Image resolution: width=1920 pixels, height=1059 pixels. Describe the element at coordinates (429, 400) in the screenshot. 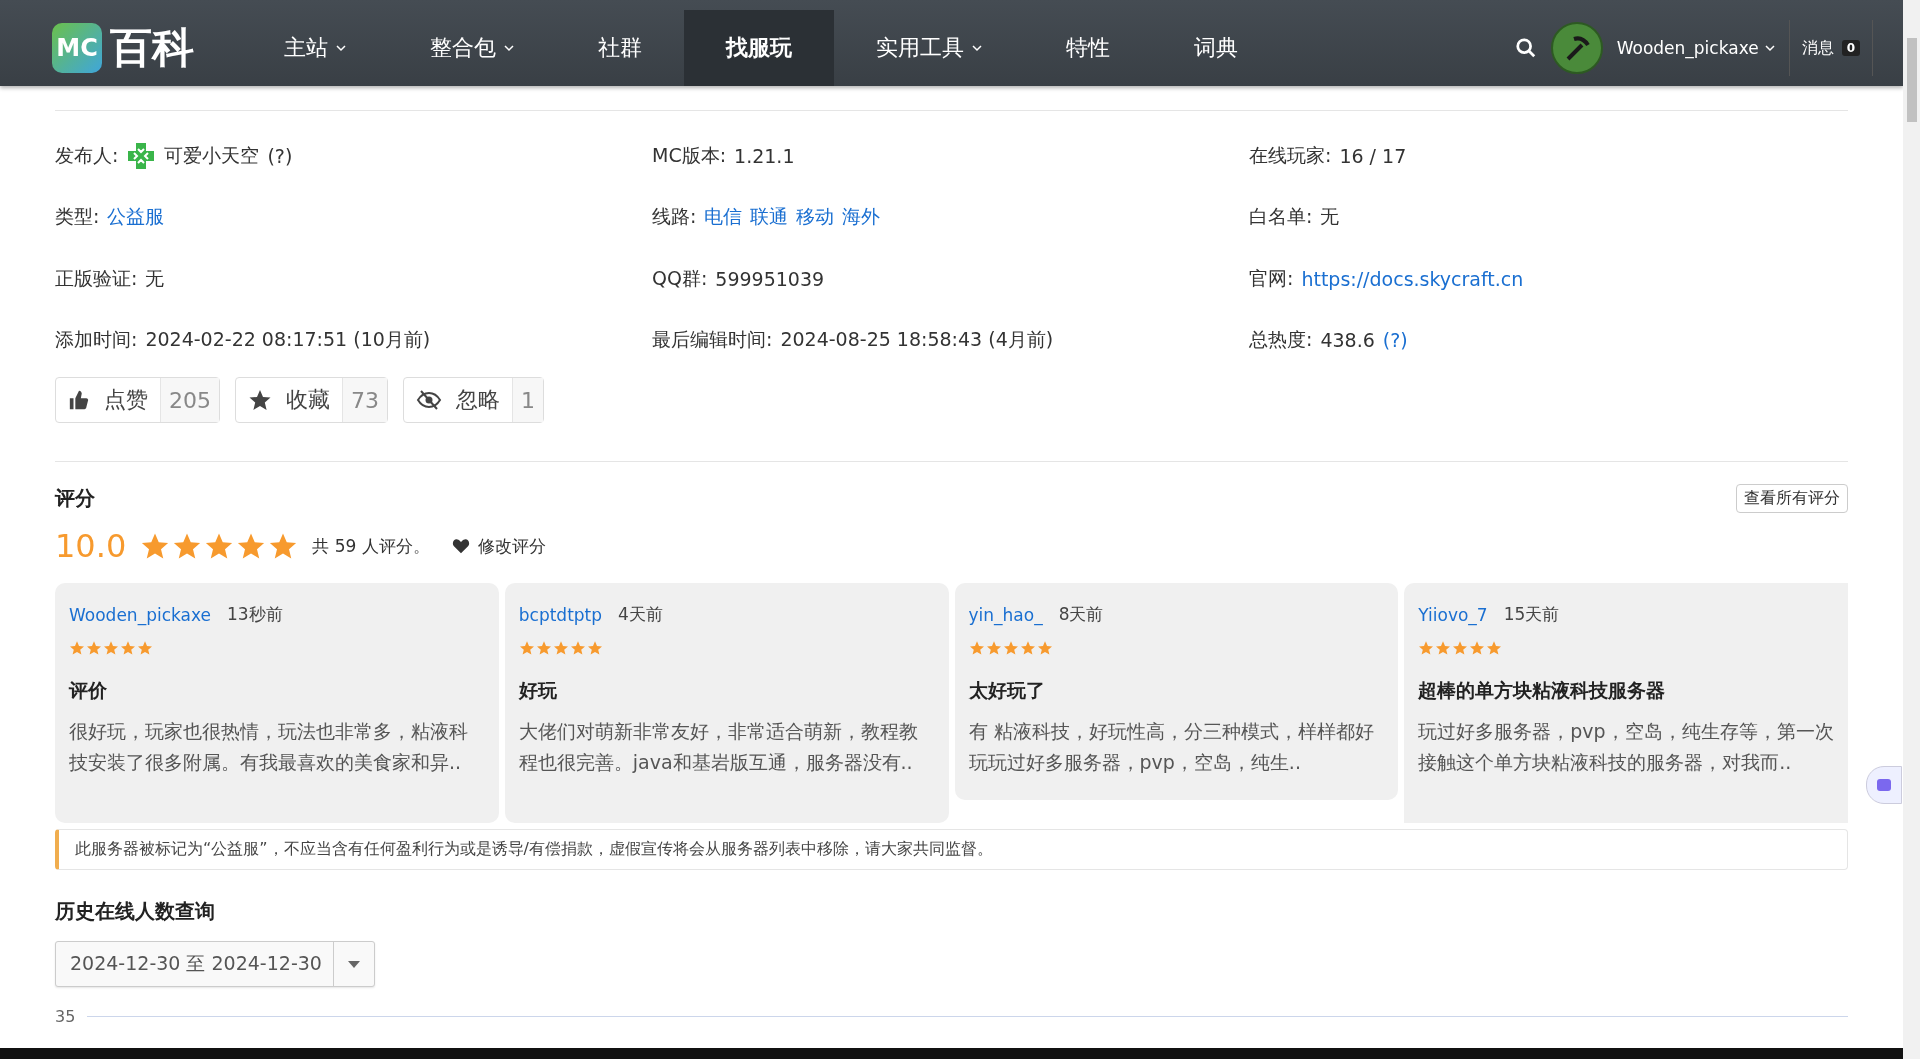

I see `eye-slash-icon` at that location.